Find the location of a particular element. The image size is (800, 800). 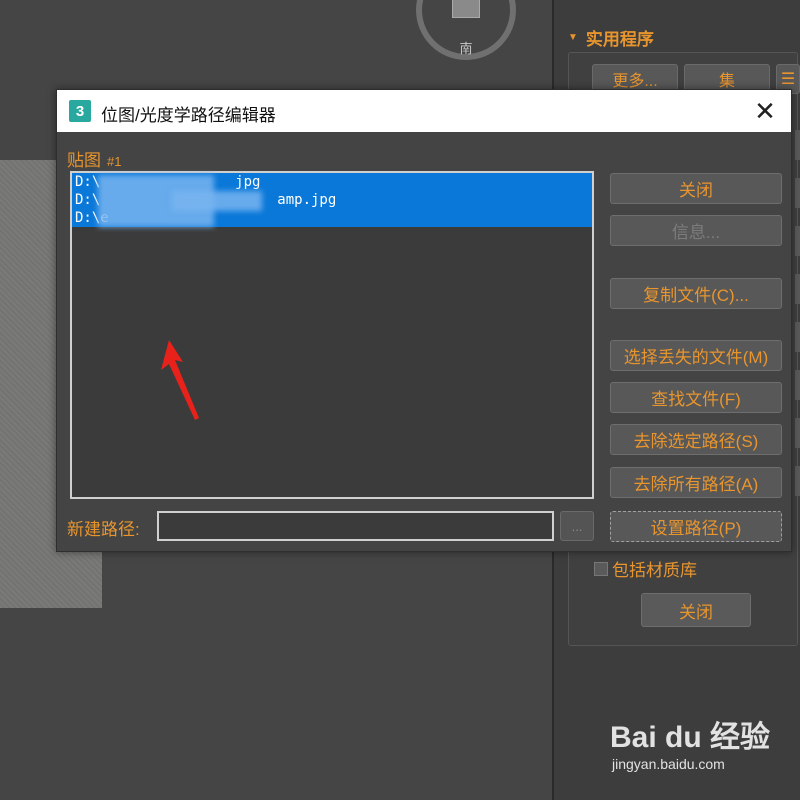

collapse-triangle-icon: ▼ is located at coordinates (573, 37).